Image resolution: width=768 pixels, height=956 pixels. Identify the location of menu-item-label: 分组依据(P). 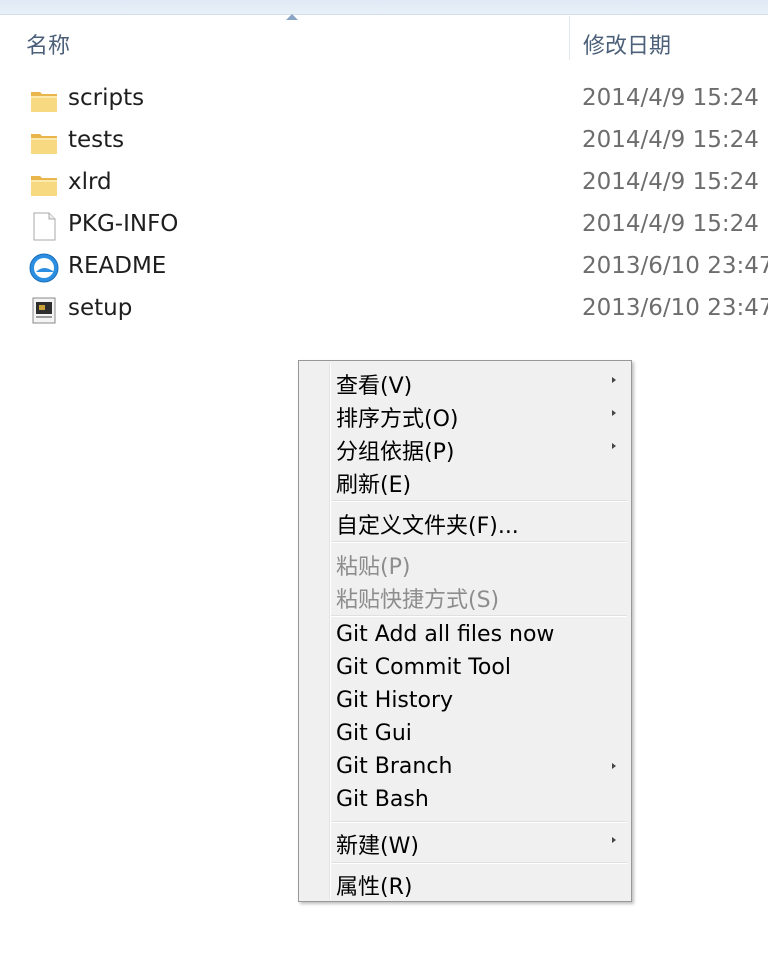
(395, 452).